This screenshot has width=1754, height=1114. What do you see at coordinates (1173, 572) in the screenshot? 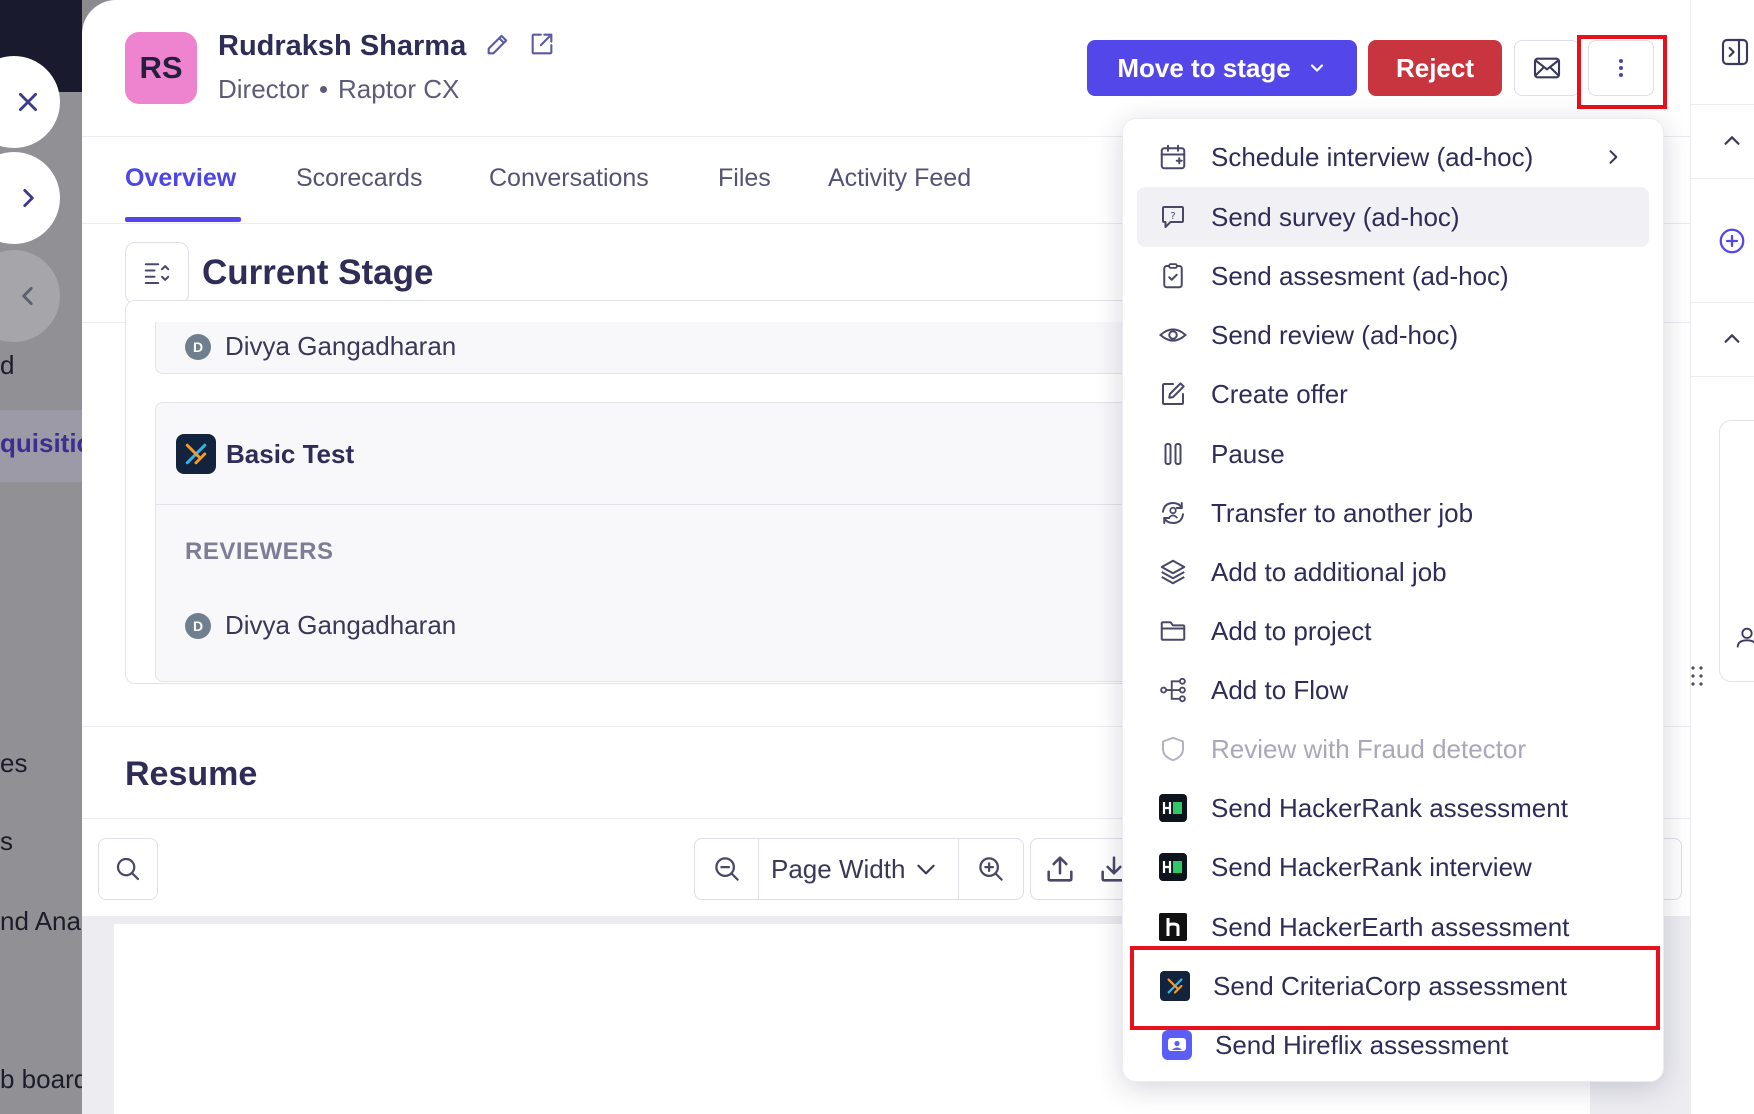
I see `layers-icon` at bounding box center [1173, 572].